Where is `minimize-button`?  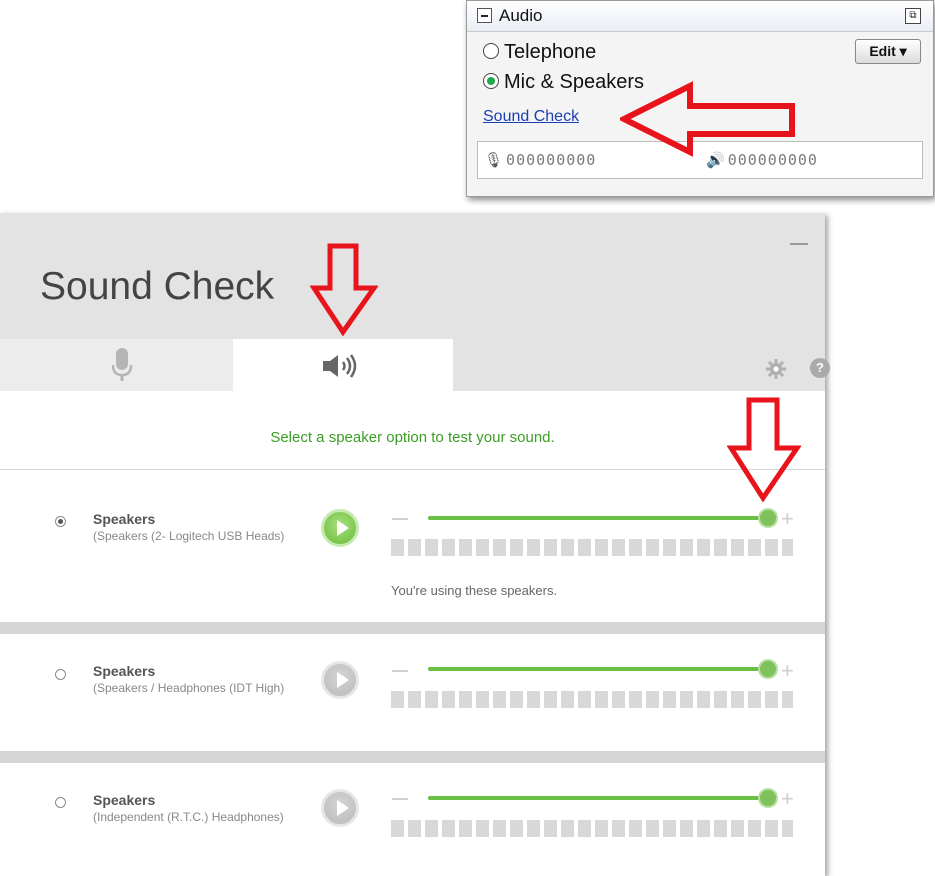 minimize-button is located at coordinates (799, 244).